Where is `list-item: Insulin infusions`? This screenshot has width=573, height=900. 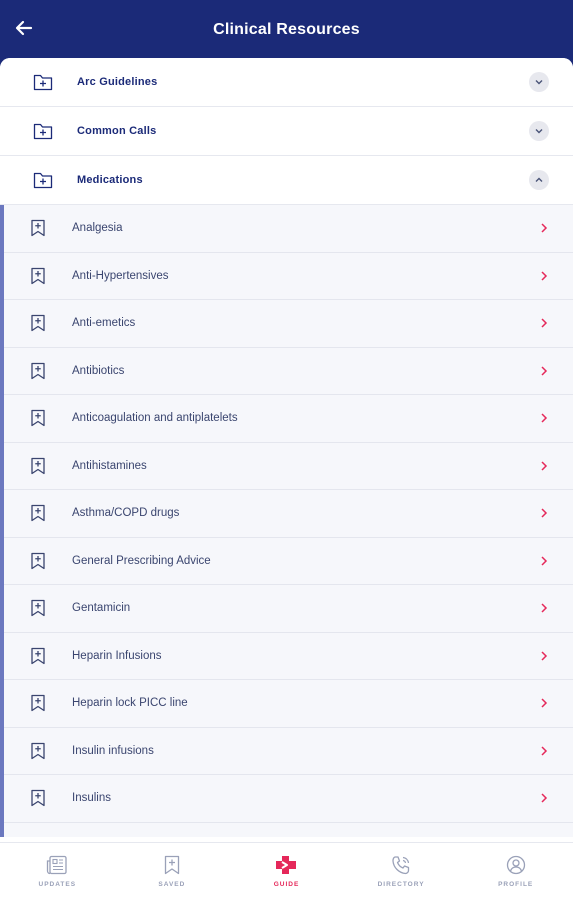 list-item: Insulin infusions is located at coordinates (288, 751).